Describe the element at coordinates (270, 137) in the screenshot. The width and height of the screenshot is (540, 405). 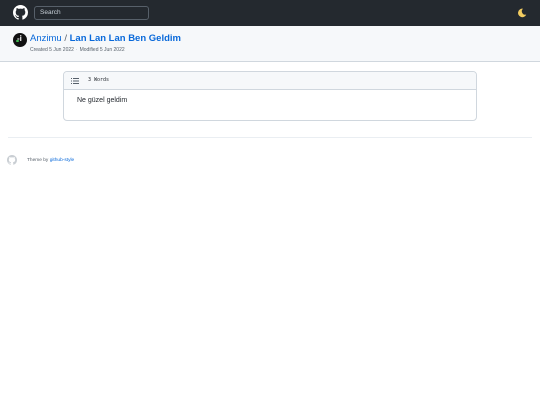
I see `footer-divider` at that location.